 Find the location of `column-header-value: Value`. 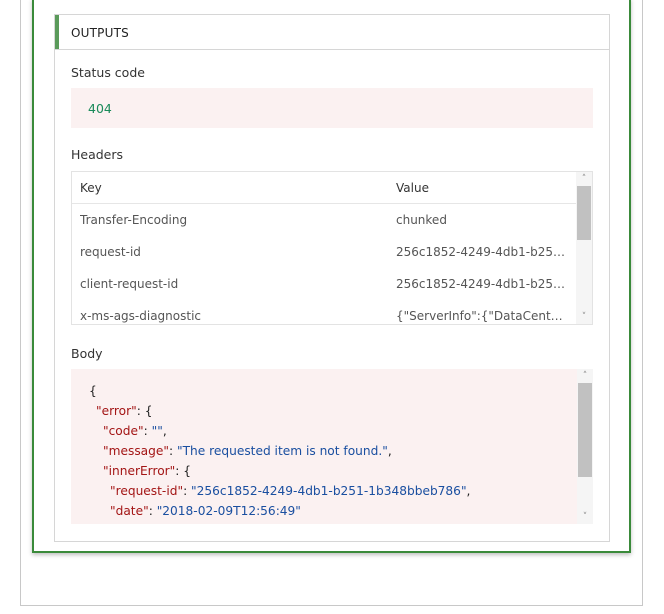

column-header-value: Value is located at coordinates (412, 188).